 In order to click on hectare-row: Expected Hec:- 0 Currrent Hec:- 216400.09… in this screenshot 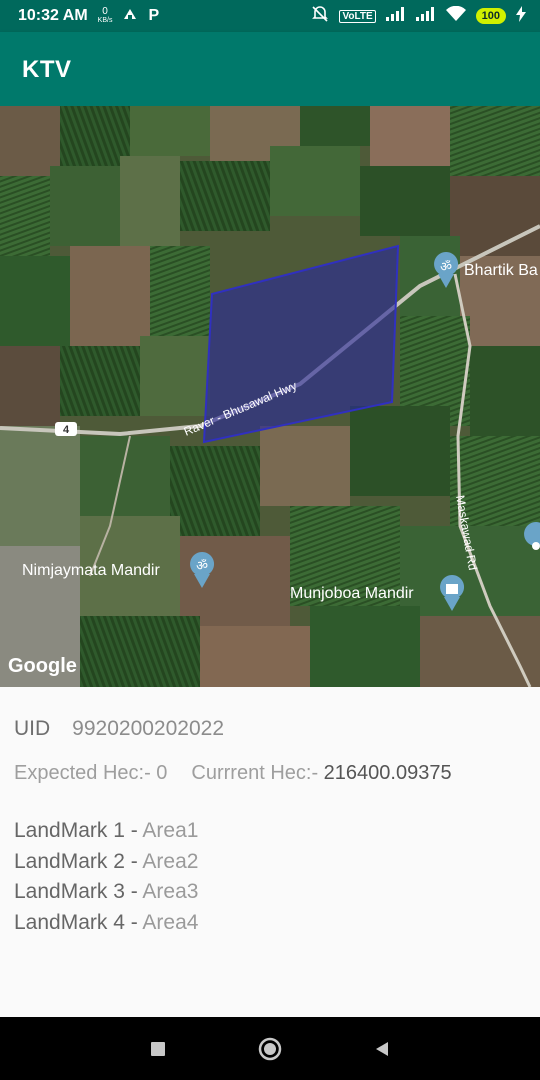, I will do `click(233, 773)`.